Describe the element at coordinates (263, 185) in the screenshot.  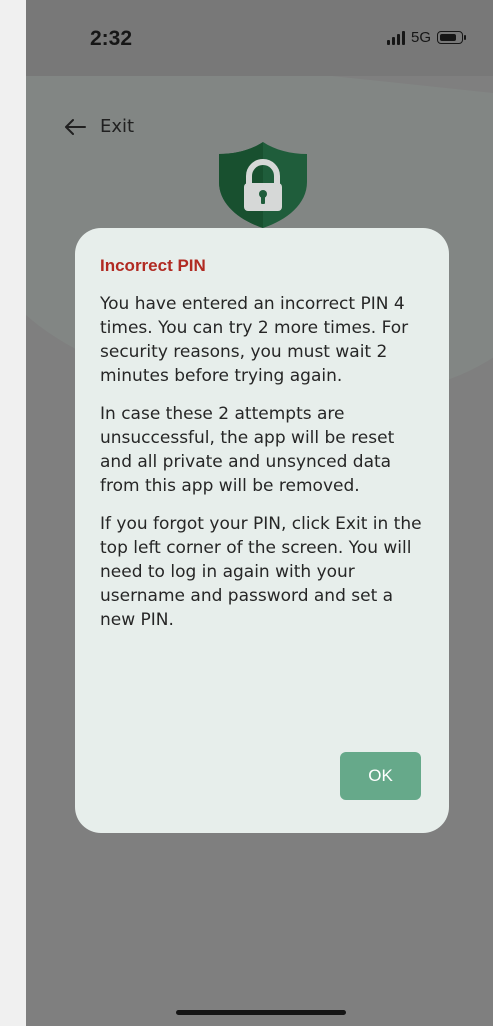
I see `shield-lock-icon` at that location.